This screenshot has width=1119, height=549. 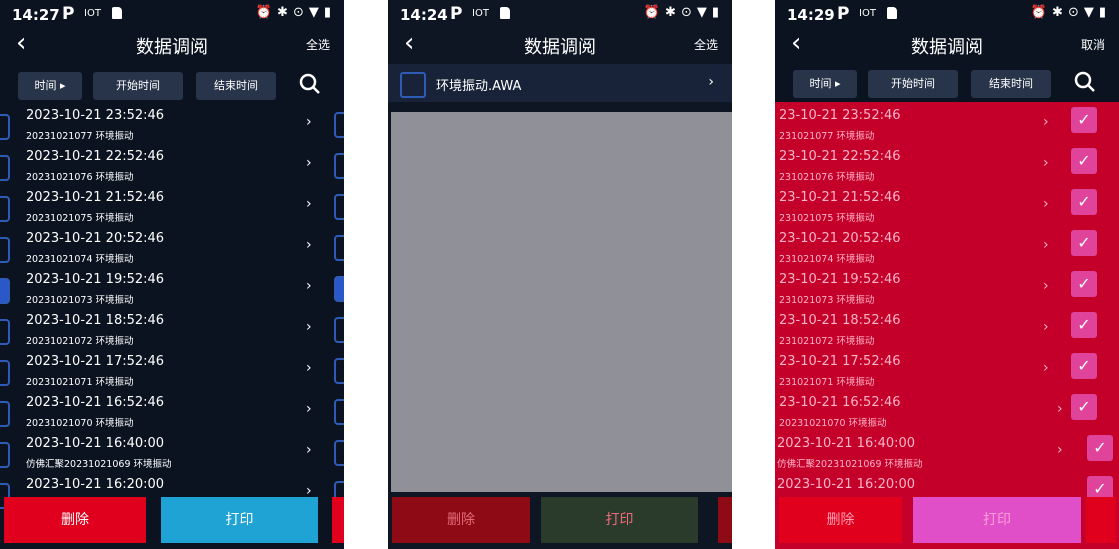 I want to click on record-datetime: 2023-10-21 16:52:46, so click(x=95, y=402).